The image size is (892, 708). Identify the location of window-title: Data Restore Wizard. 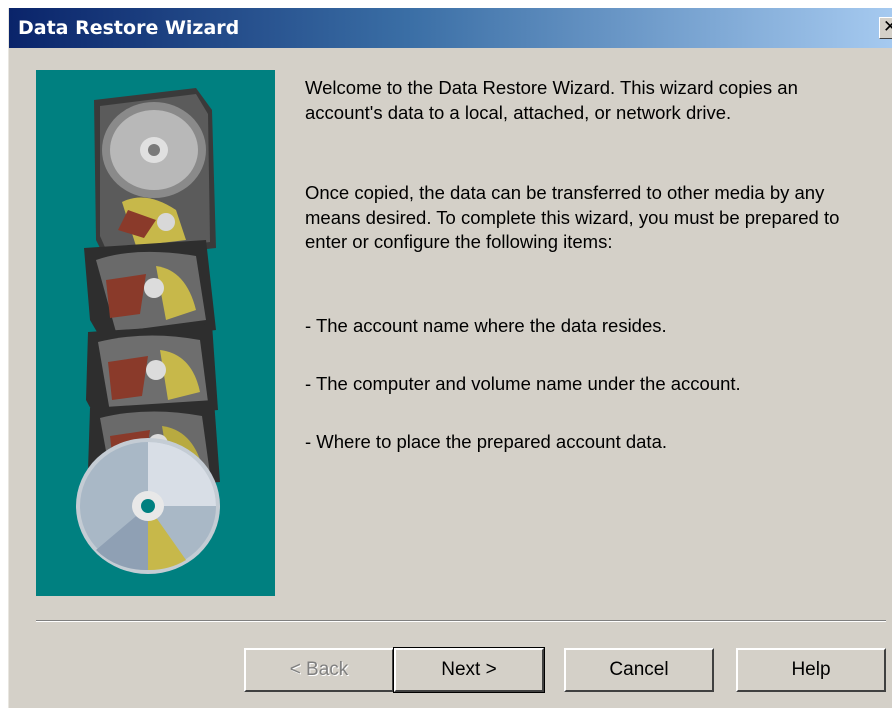
(129, 28).